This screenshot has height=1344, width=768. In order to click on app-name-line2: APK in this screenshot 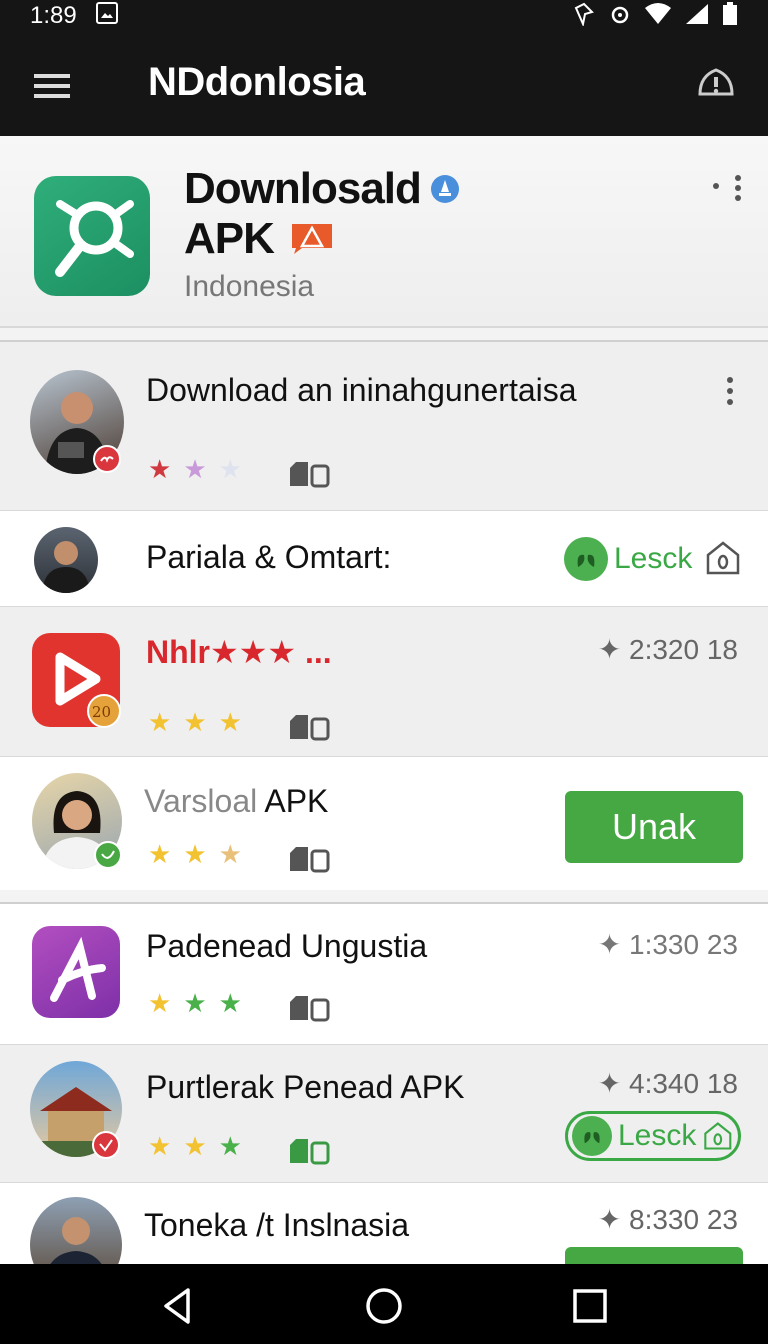, I will do `click(229, 238)`.